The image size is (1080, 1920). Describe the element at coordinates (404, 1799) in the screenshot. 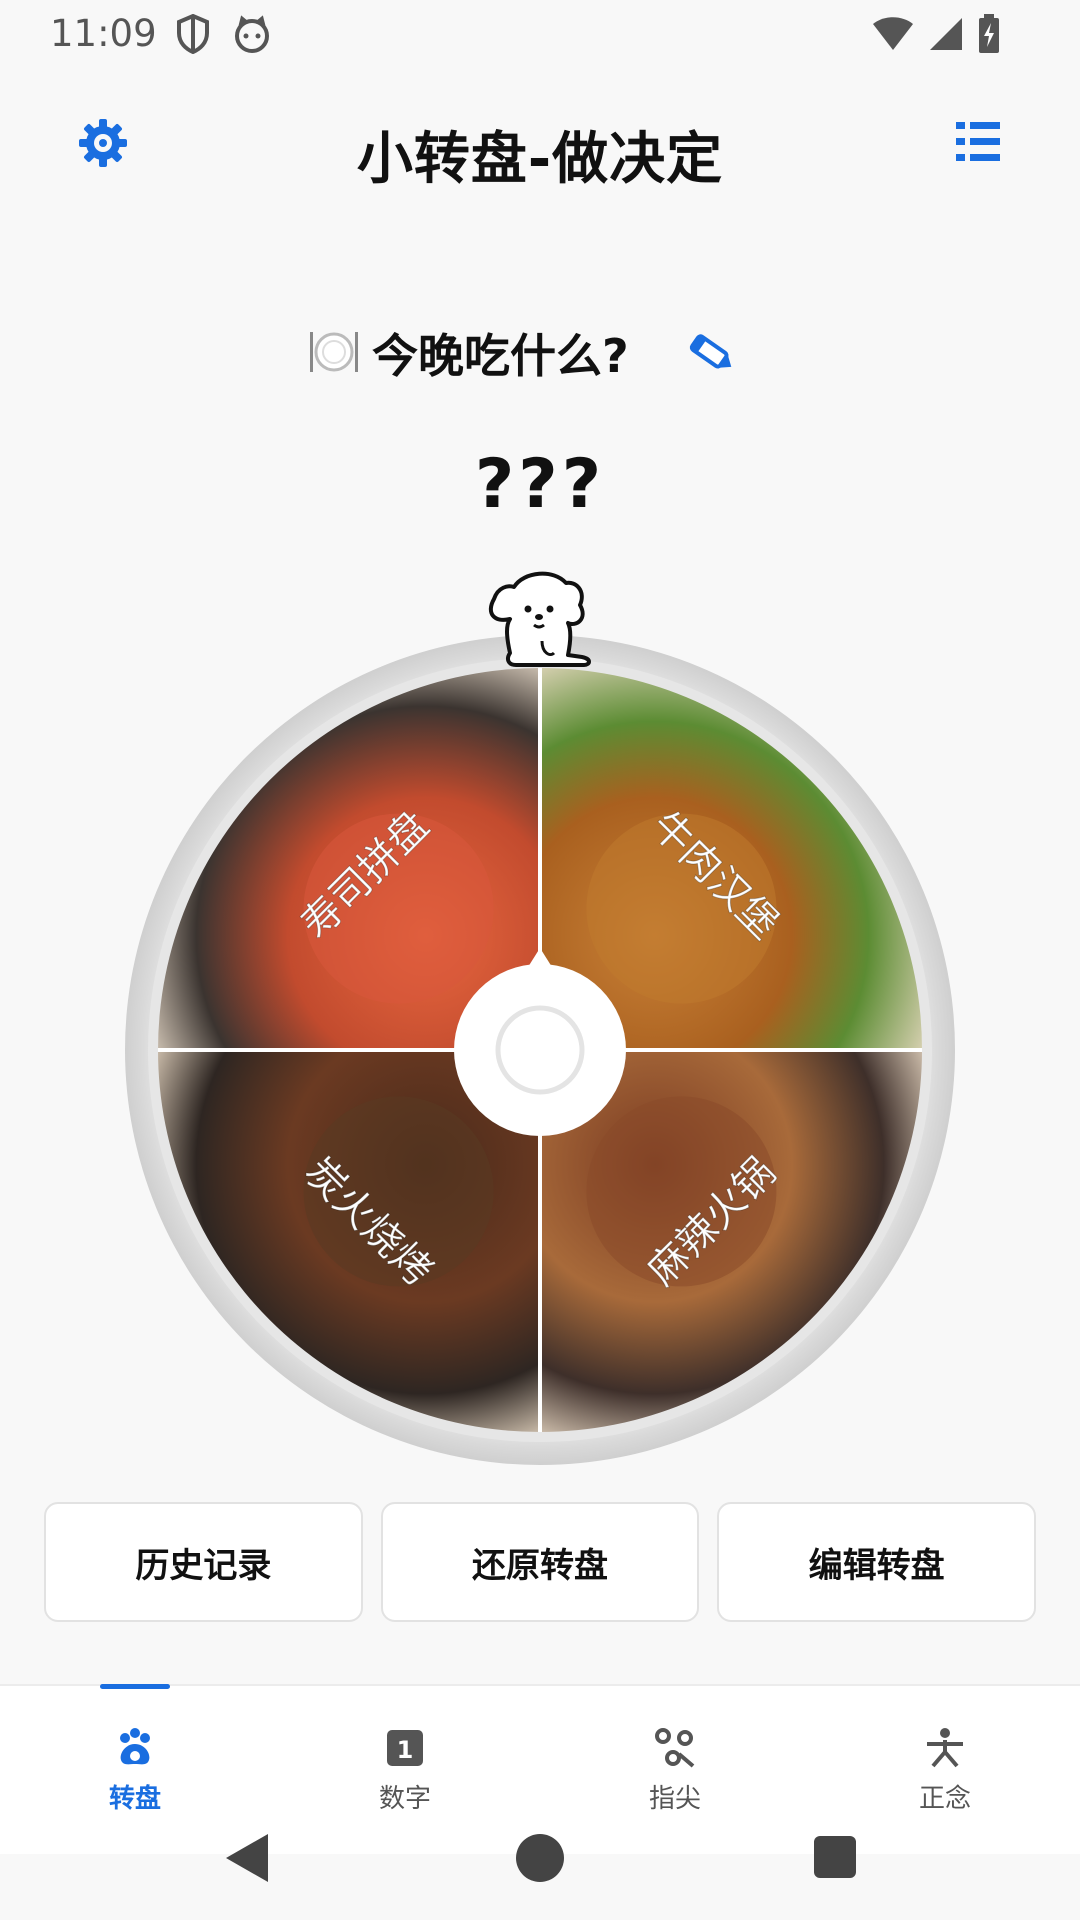

I see `nav-label-number: 数字` at that location.